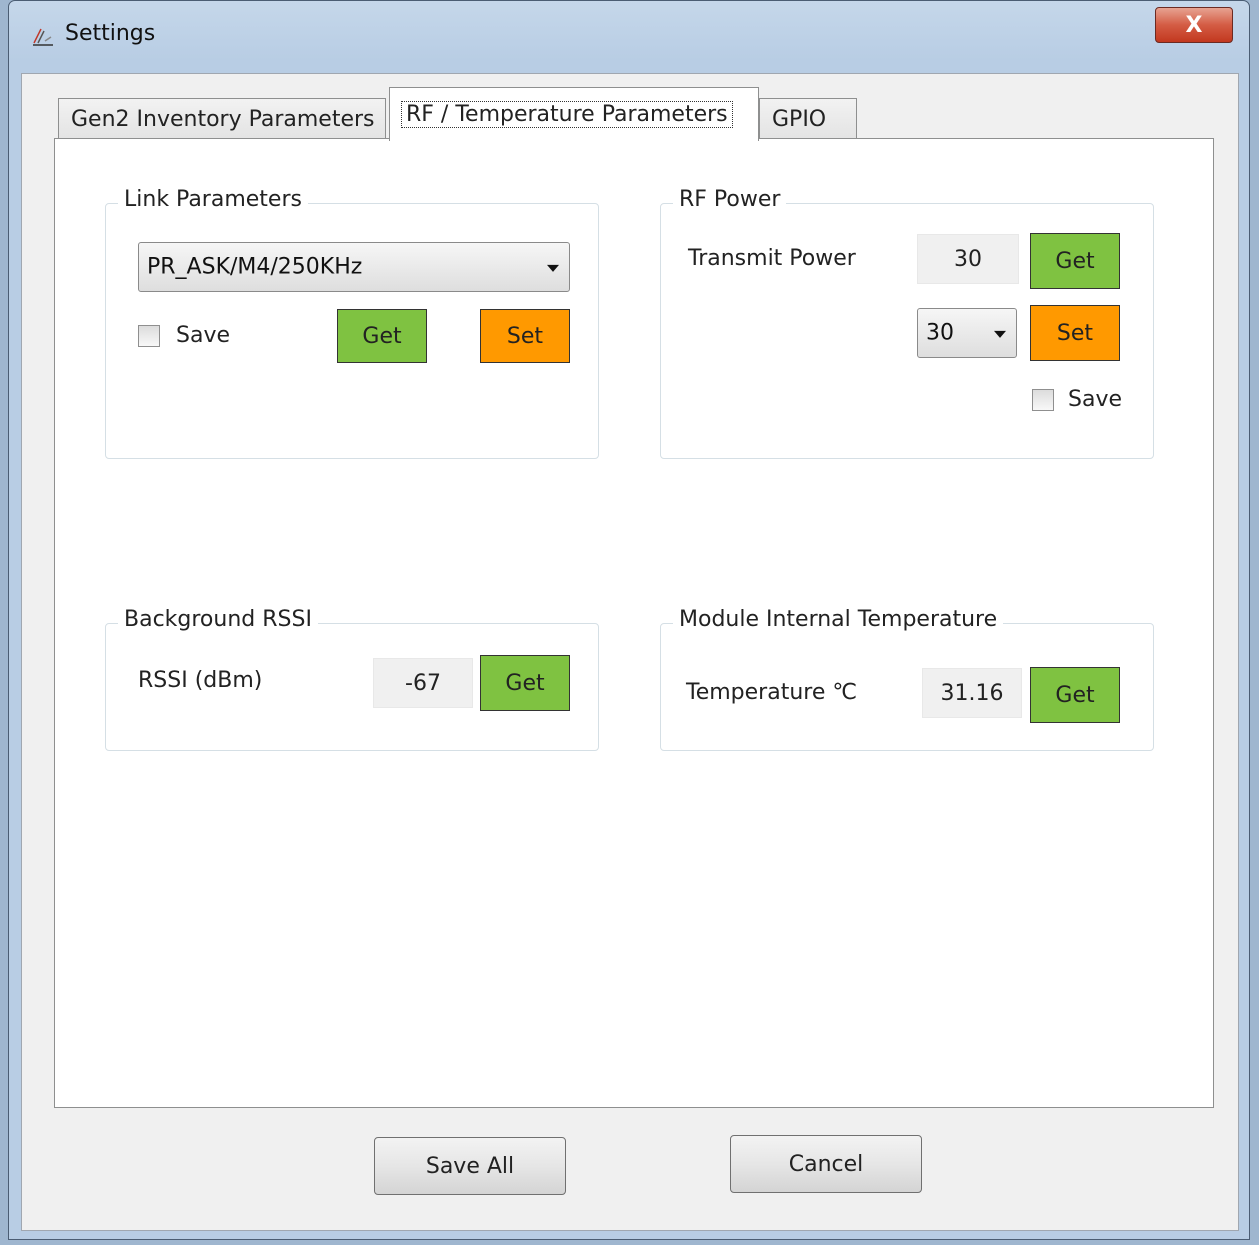 The image size is (1259, 1245). What do you see at coordinates (799, 119) in the screenshot?
I see `tab-label: GPIO` at bounding box center [799, 119].